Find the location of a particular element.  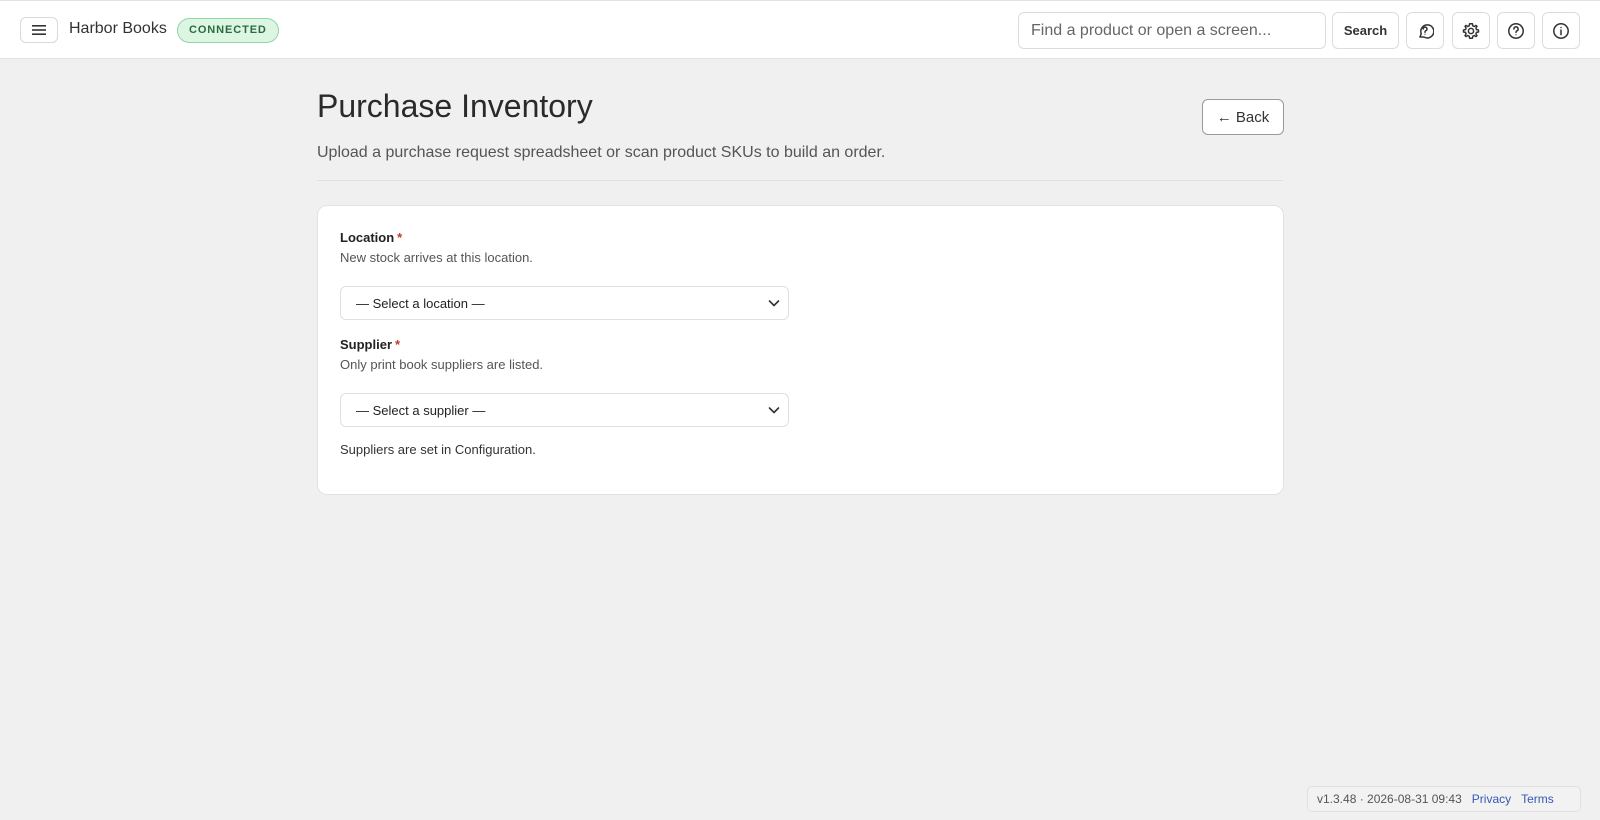

back-button: ← Back is located at coordinates (1243, 117).